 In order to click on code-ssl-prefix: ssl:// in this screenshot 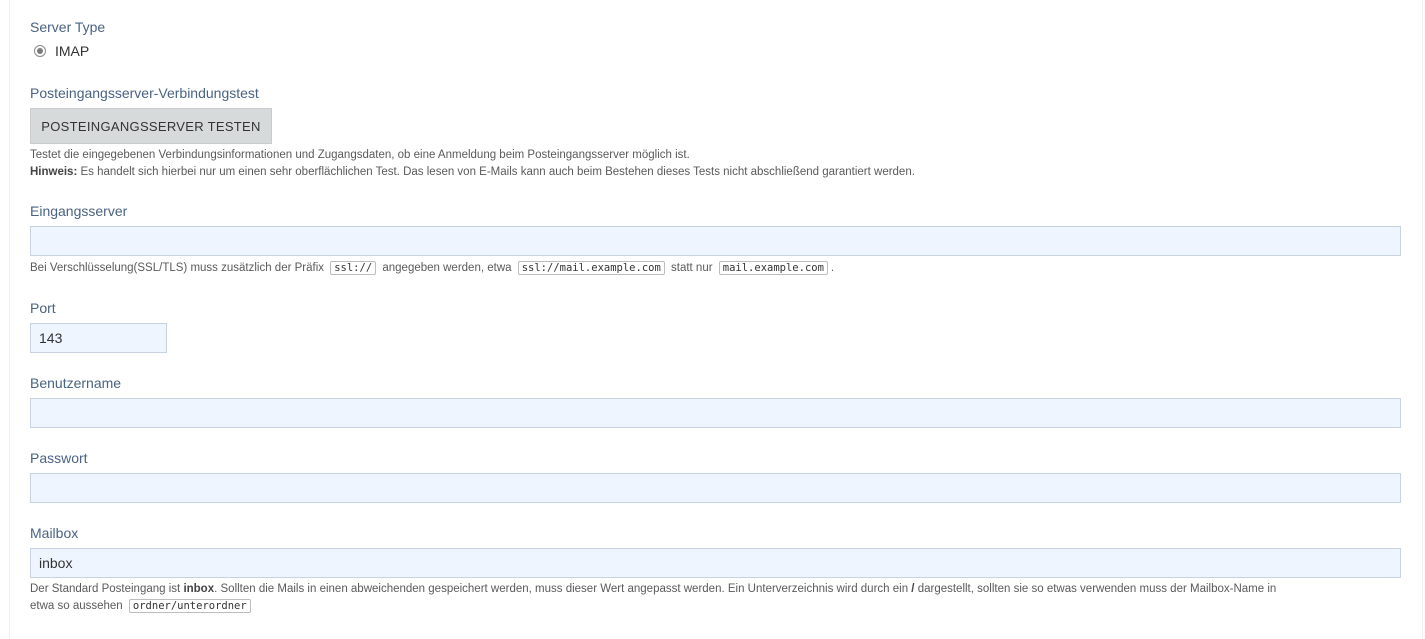, I will do `click(353, 268)`.